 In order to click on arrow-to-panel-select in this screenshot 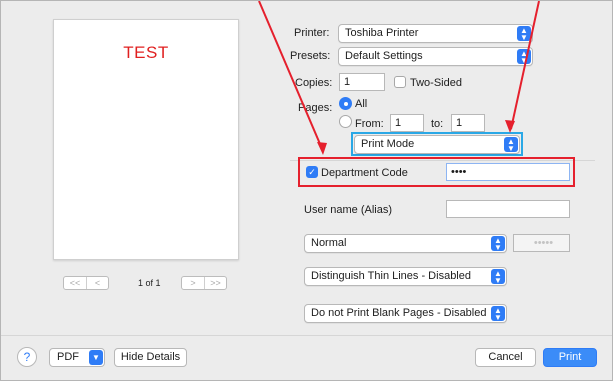, I will do `click(525, 65)`.